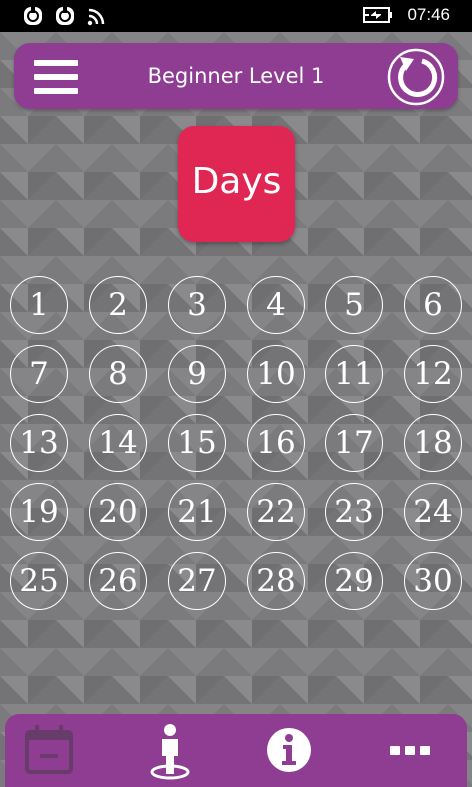 The width and height of the screenshot is (472, 787). What do you see at coordinates (118, 512) in the screenshot?
I see `day-button-20: 20` at bounding box center [118, 512].